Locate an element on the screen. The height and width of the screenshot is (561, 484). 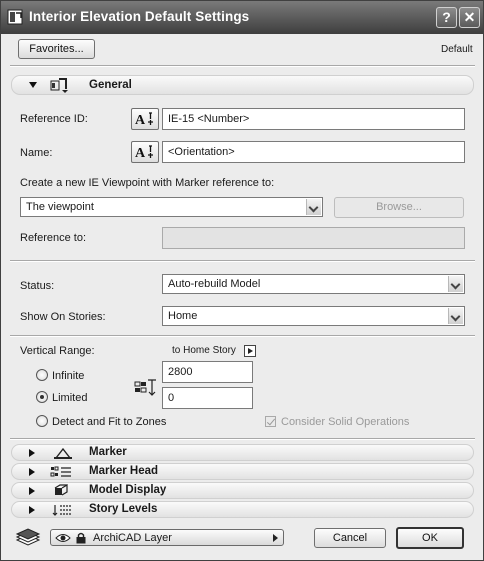
viewpoint-select-value: The viewpoint is located at coordinates (60, 207).